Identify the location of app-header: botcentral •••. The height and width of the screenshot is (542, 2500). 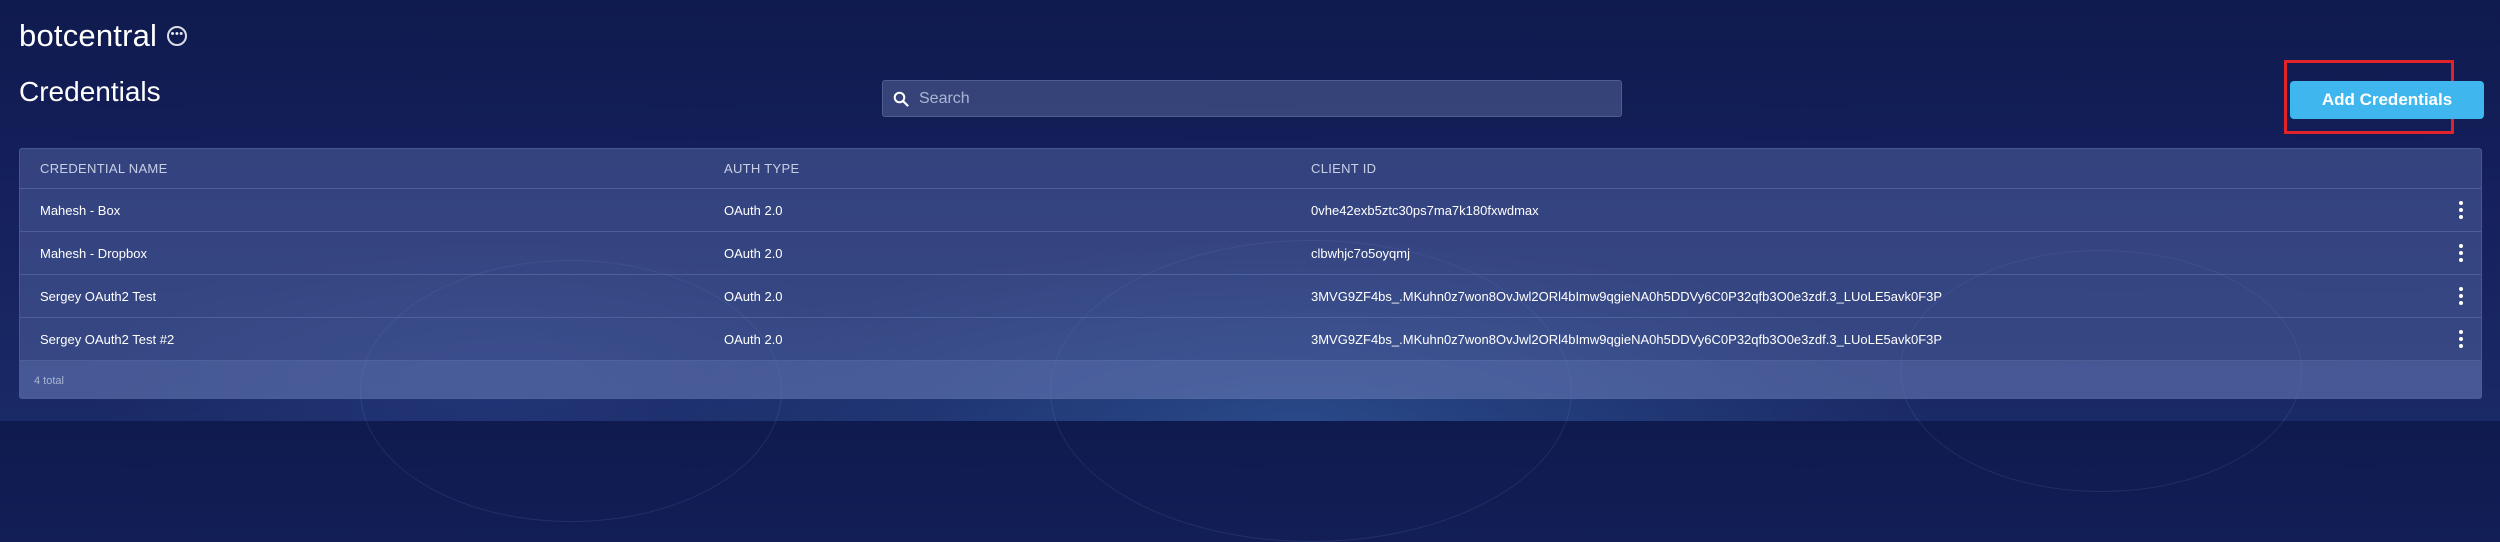
(103, 36).